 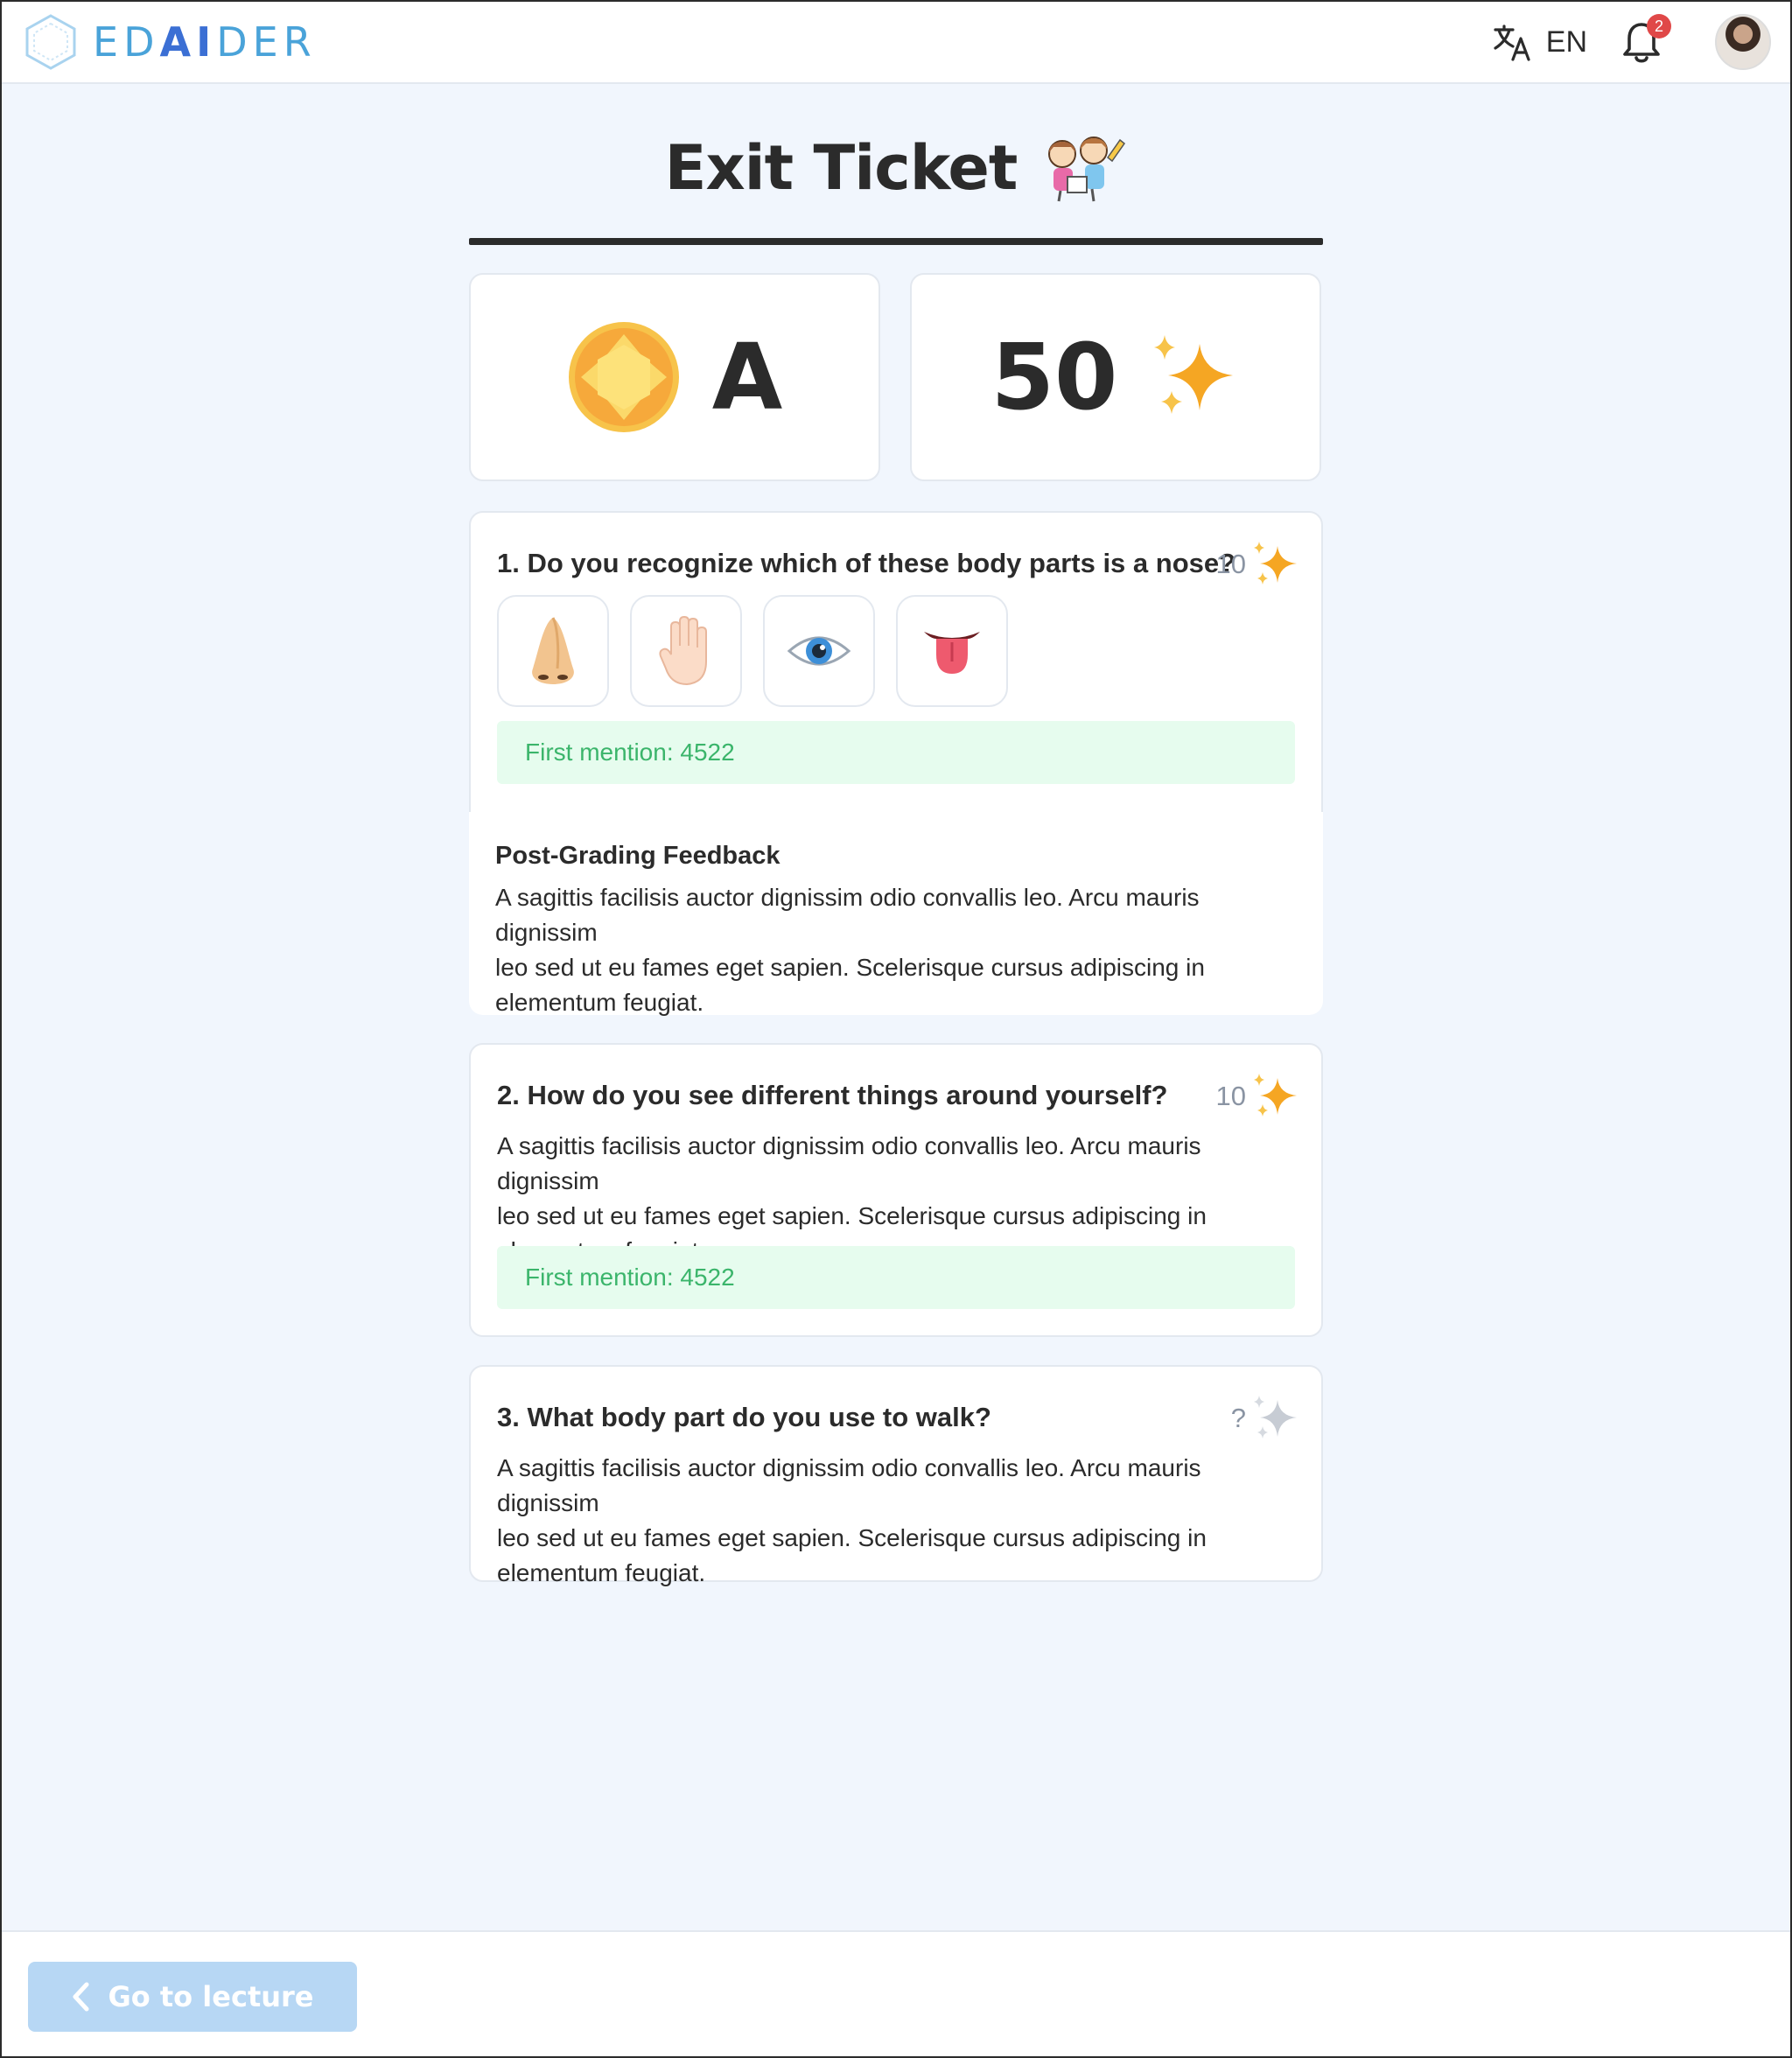 I want to click on go-to-lecture-button: Go to lecture, so click(x=192, y=1997).